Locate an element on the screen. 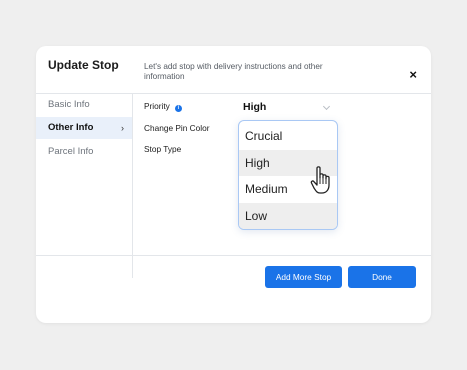 This screenshot has height=370, width=467. dropdown-option-crucial: Crucial is located at coordinates (288, 136).